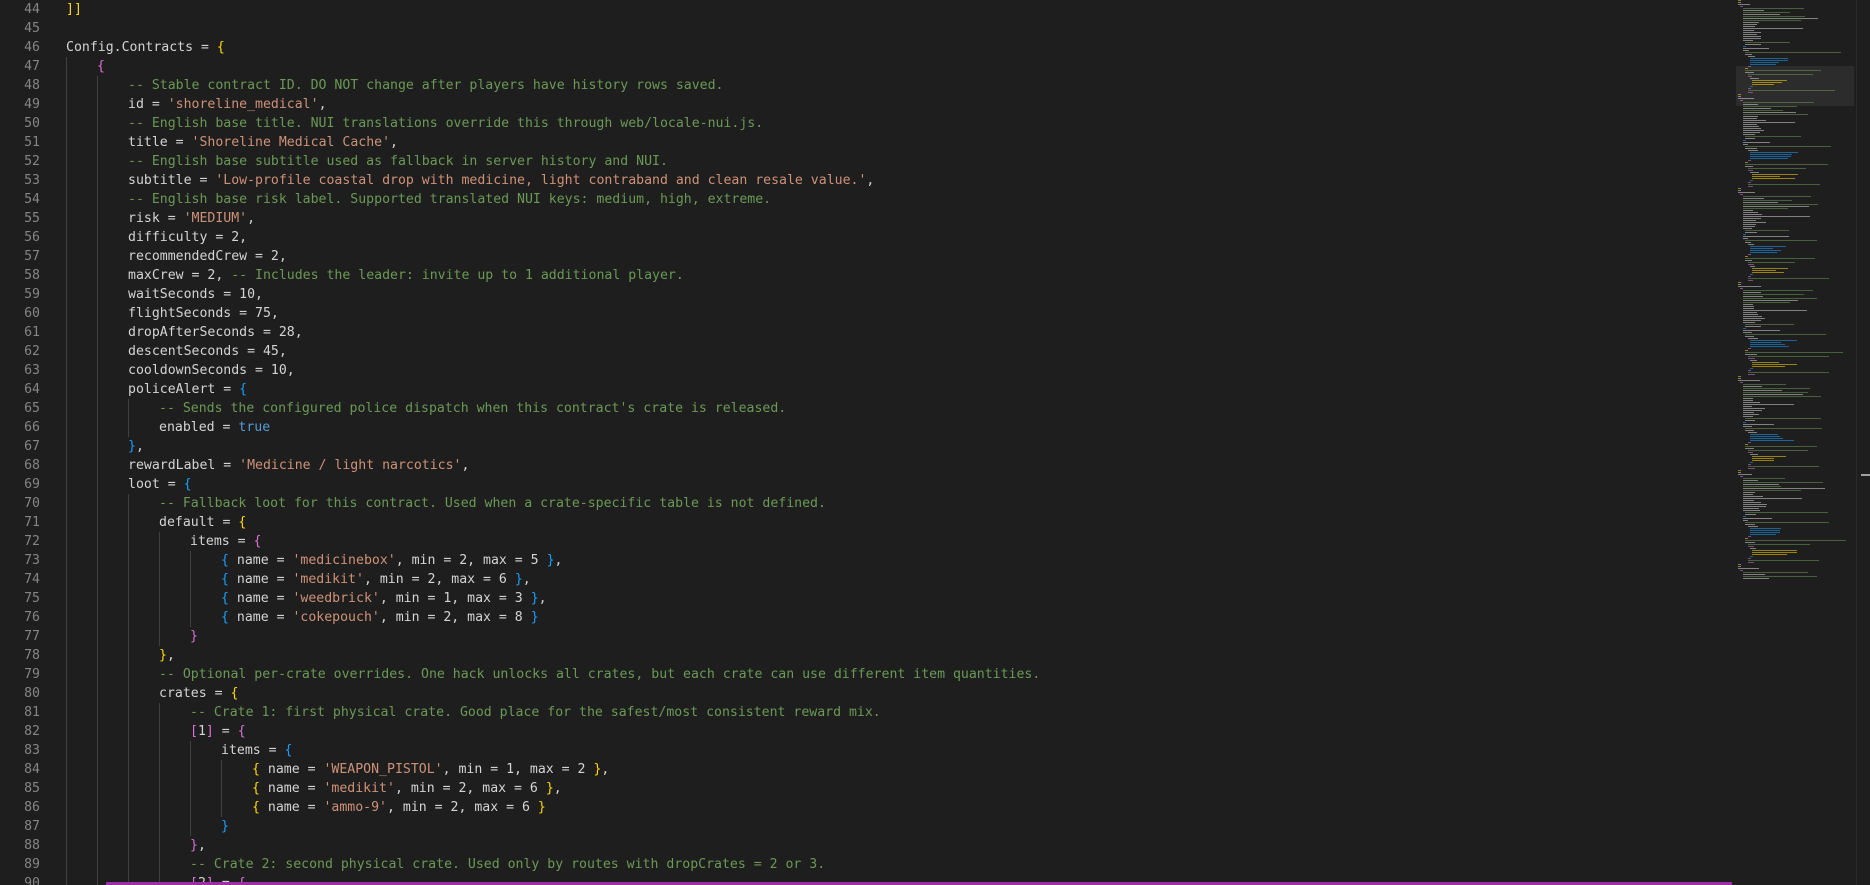 This screenshot has width=1870, height=885. What do you see at coordinates (263, 142) in the screenshot?
I see `code-line: title = 'Shoreline Medical Cache',` at bounding box center [263, 142].